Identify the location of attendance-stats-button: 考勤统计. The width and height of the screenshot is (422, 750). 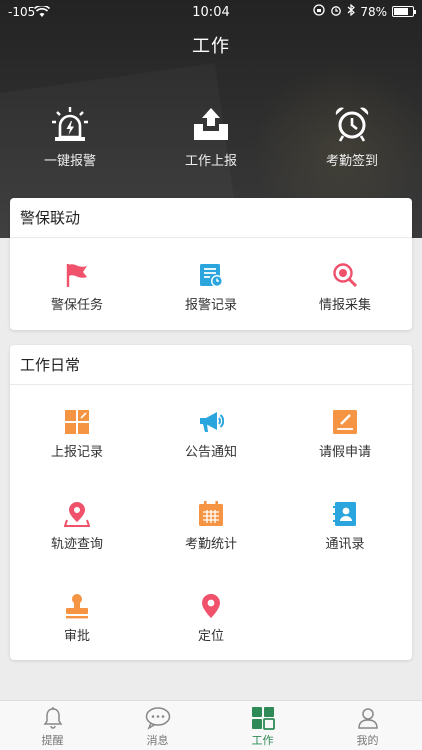
(211, 526).